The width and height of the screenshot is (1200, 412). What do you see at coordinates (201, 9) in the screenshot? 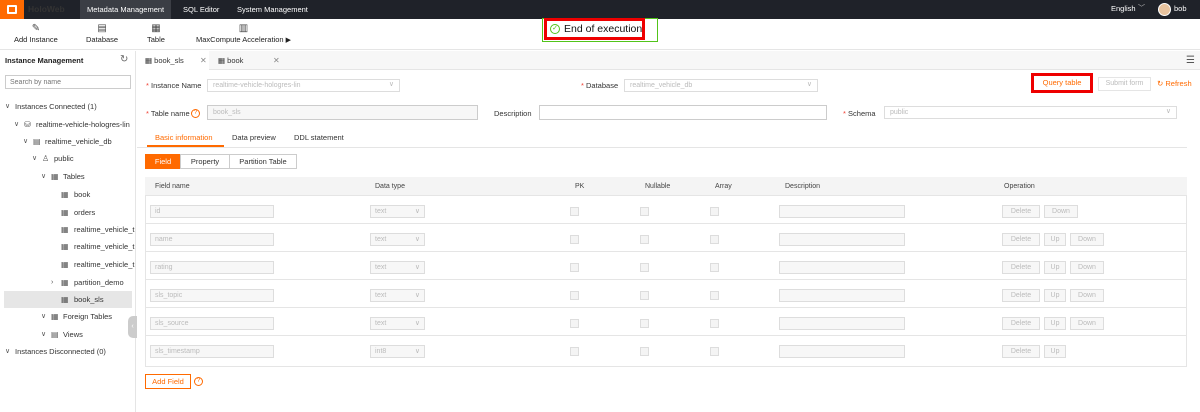
I see `nav-sql-editor: SQL Editor` at bounding box center [201, 9].